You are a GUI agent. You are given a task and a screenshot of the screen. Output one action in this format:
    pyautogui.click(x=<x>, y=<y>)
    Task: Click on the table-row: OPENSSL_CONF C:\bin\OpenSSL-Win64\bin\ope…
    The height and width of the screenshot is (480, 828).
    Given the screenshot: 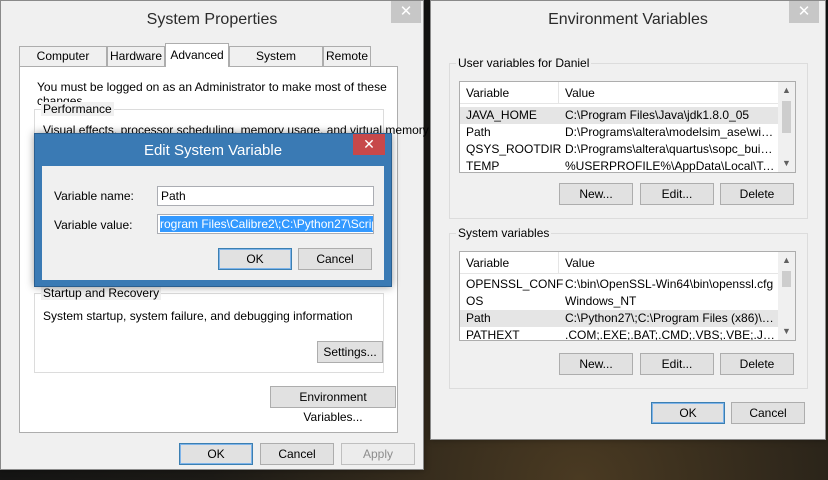 What is the action you would take?
    pyautogui.click(x=619, y=284)
    